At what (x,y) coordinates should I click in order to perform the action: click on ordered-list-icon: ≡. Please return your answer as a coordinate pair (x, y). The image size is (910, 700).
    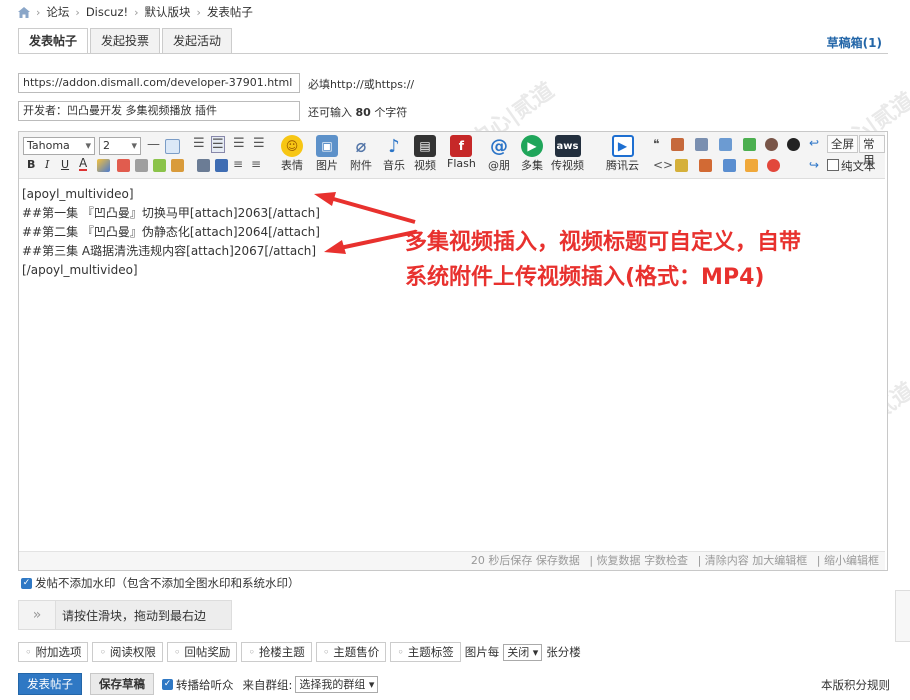
    Looking at the image, I should click on (238, 164).